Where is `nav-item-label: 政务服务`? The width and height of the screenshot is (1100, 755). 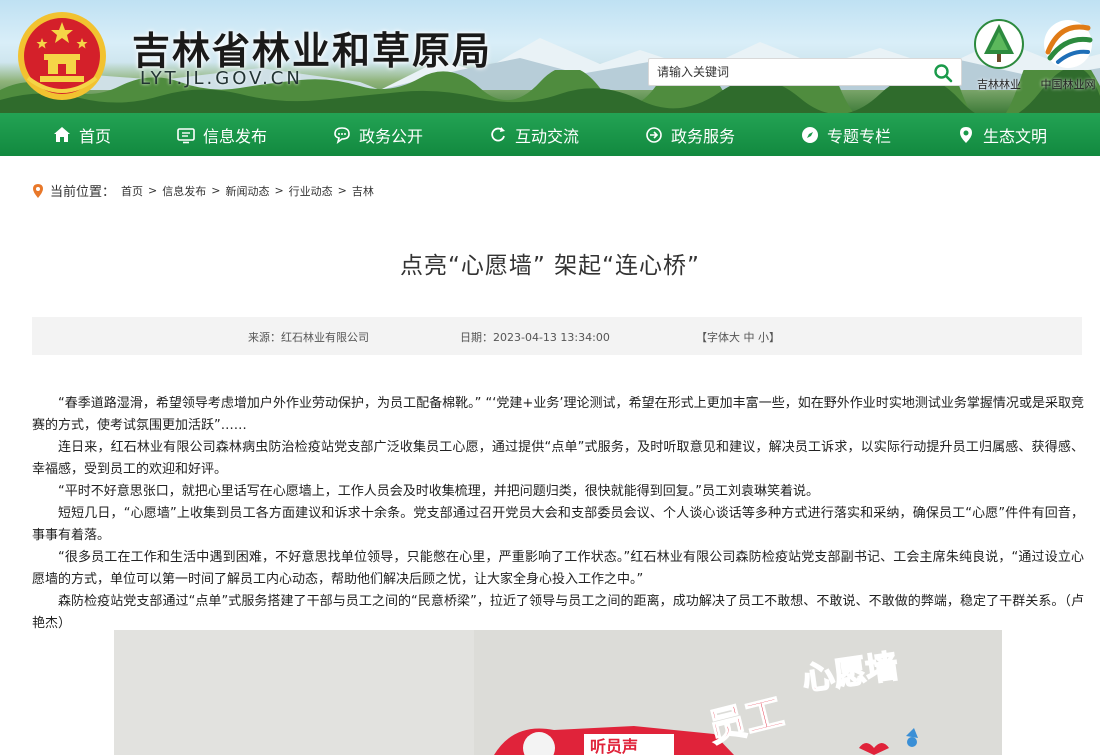 nav-item-label: 政务服务 is located at coordinates (702, 136).